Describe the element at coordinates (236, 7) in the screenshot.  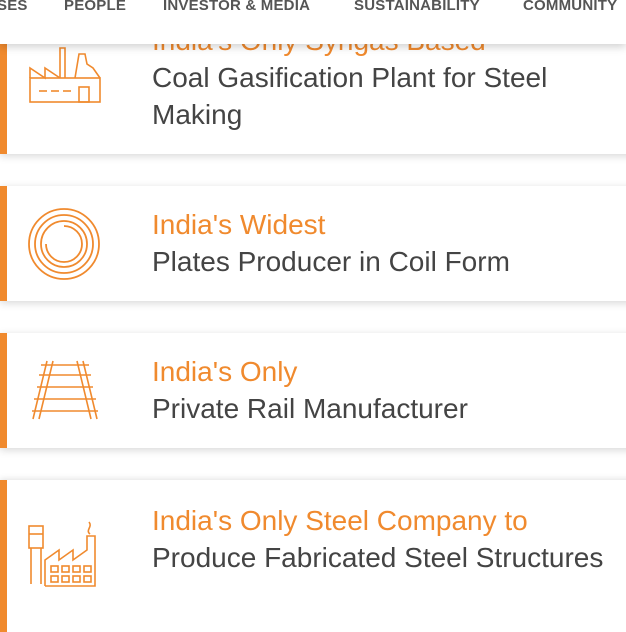
I see `nav-item-investor-media: INVESTOR & MEDIA` at that location.